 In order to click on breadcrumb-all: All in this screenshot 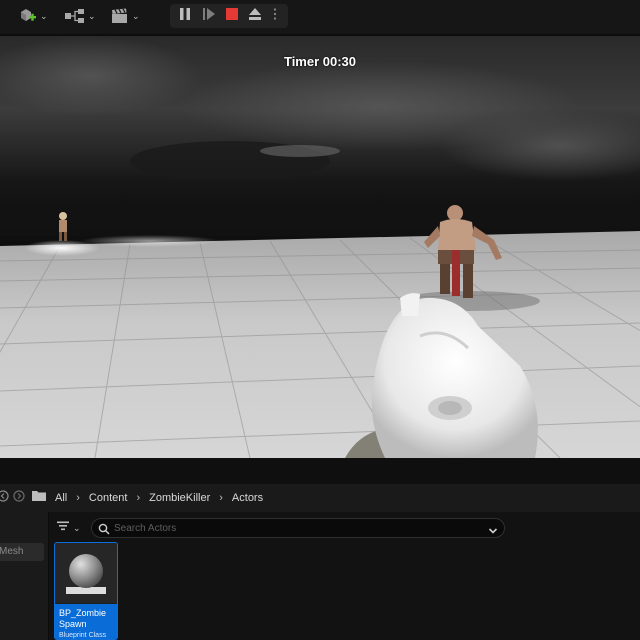, I will do `click(61, 498)`.